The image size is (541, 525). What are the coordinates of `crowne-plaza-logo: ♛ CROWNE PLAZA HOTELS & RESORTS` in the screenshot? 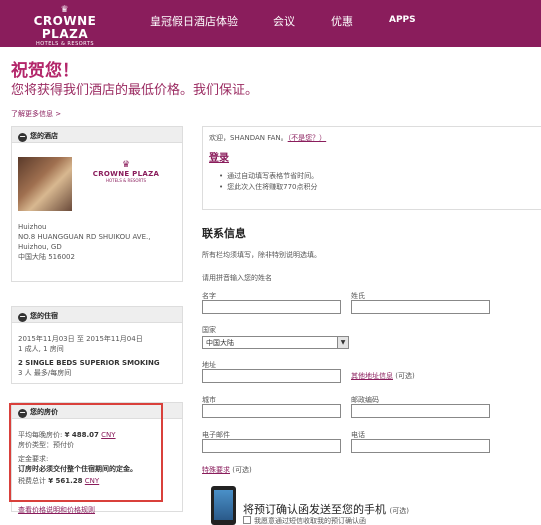 It's located at (65, 27).